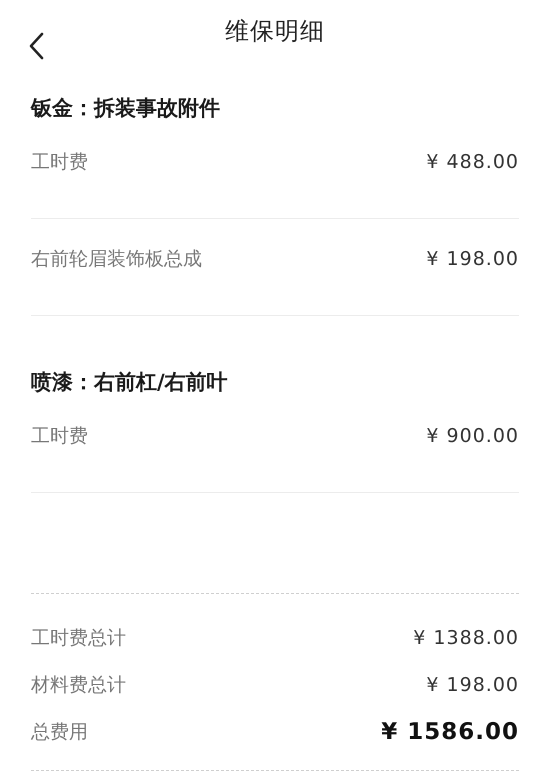  What do you see at coordinates (472, 685) in the screenshot?
I see `total-amount: ¥ 198.00` at bounding box center [472, 685].